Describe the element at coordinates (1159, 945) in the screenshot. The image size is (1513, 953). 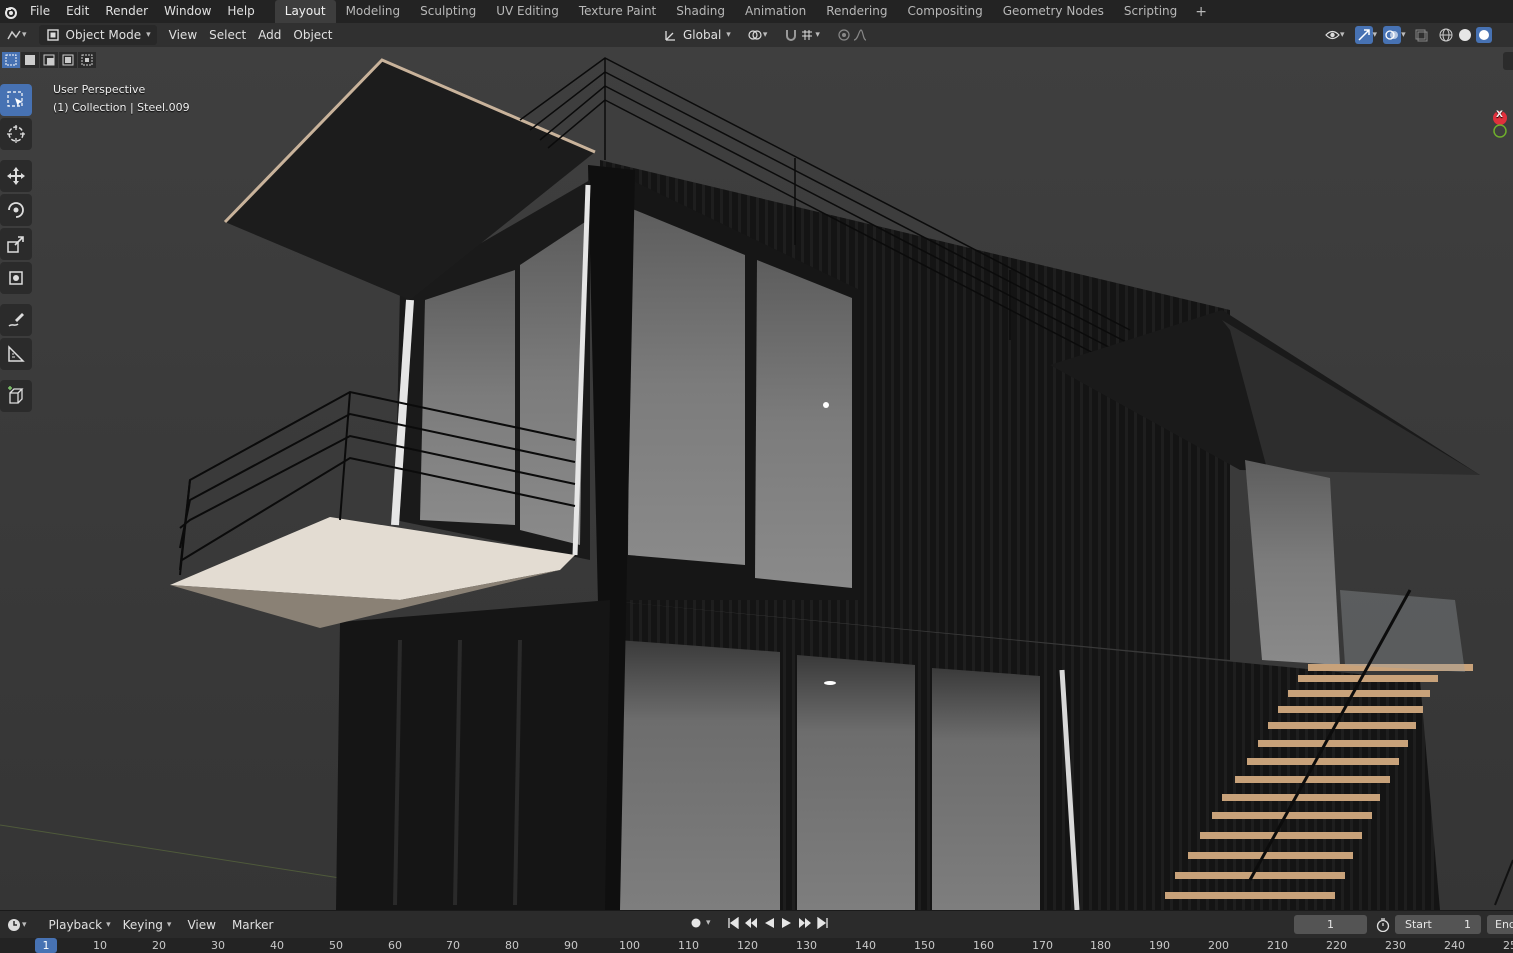
I see `ruler-tick: 190` at that location.